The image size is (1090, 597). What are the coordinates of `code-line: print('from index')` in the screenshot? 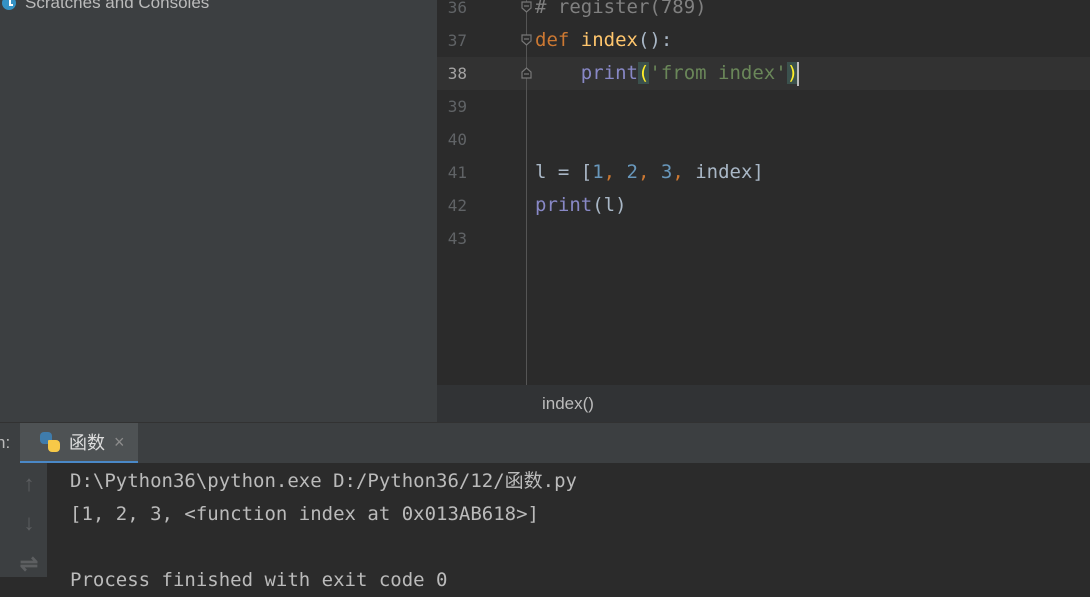 It's located at (667, 73).